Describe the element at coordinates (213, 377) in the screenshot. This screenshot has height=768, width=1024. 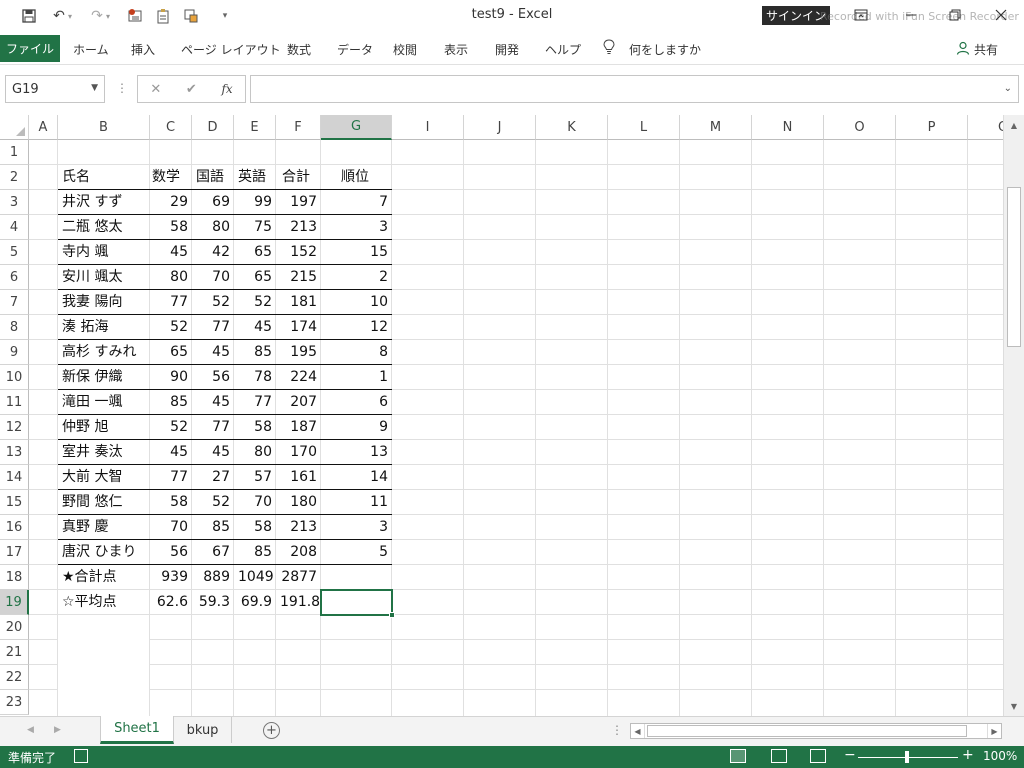
I see `record-japanese-cell: 56` at that location.